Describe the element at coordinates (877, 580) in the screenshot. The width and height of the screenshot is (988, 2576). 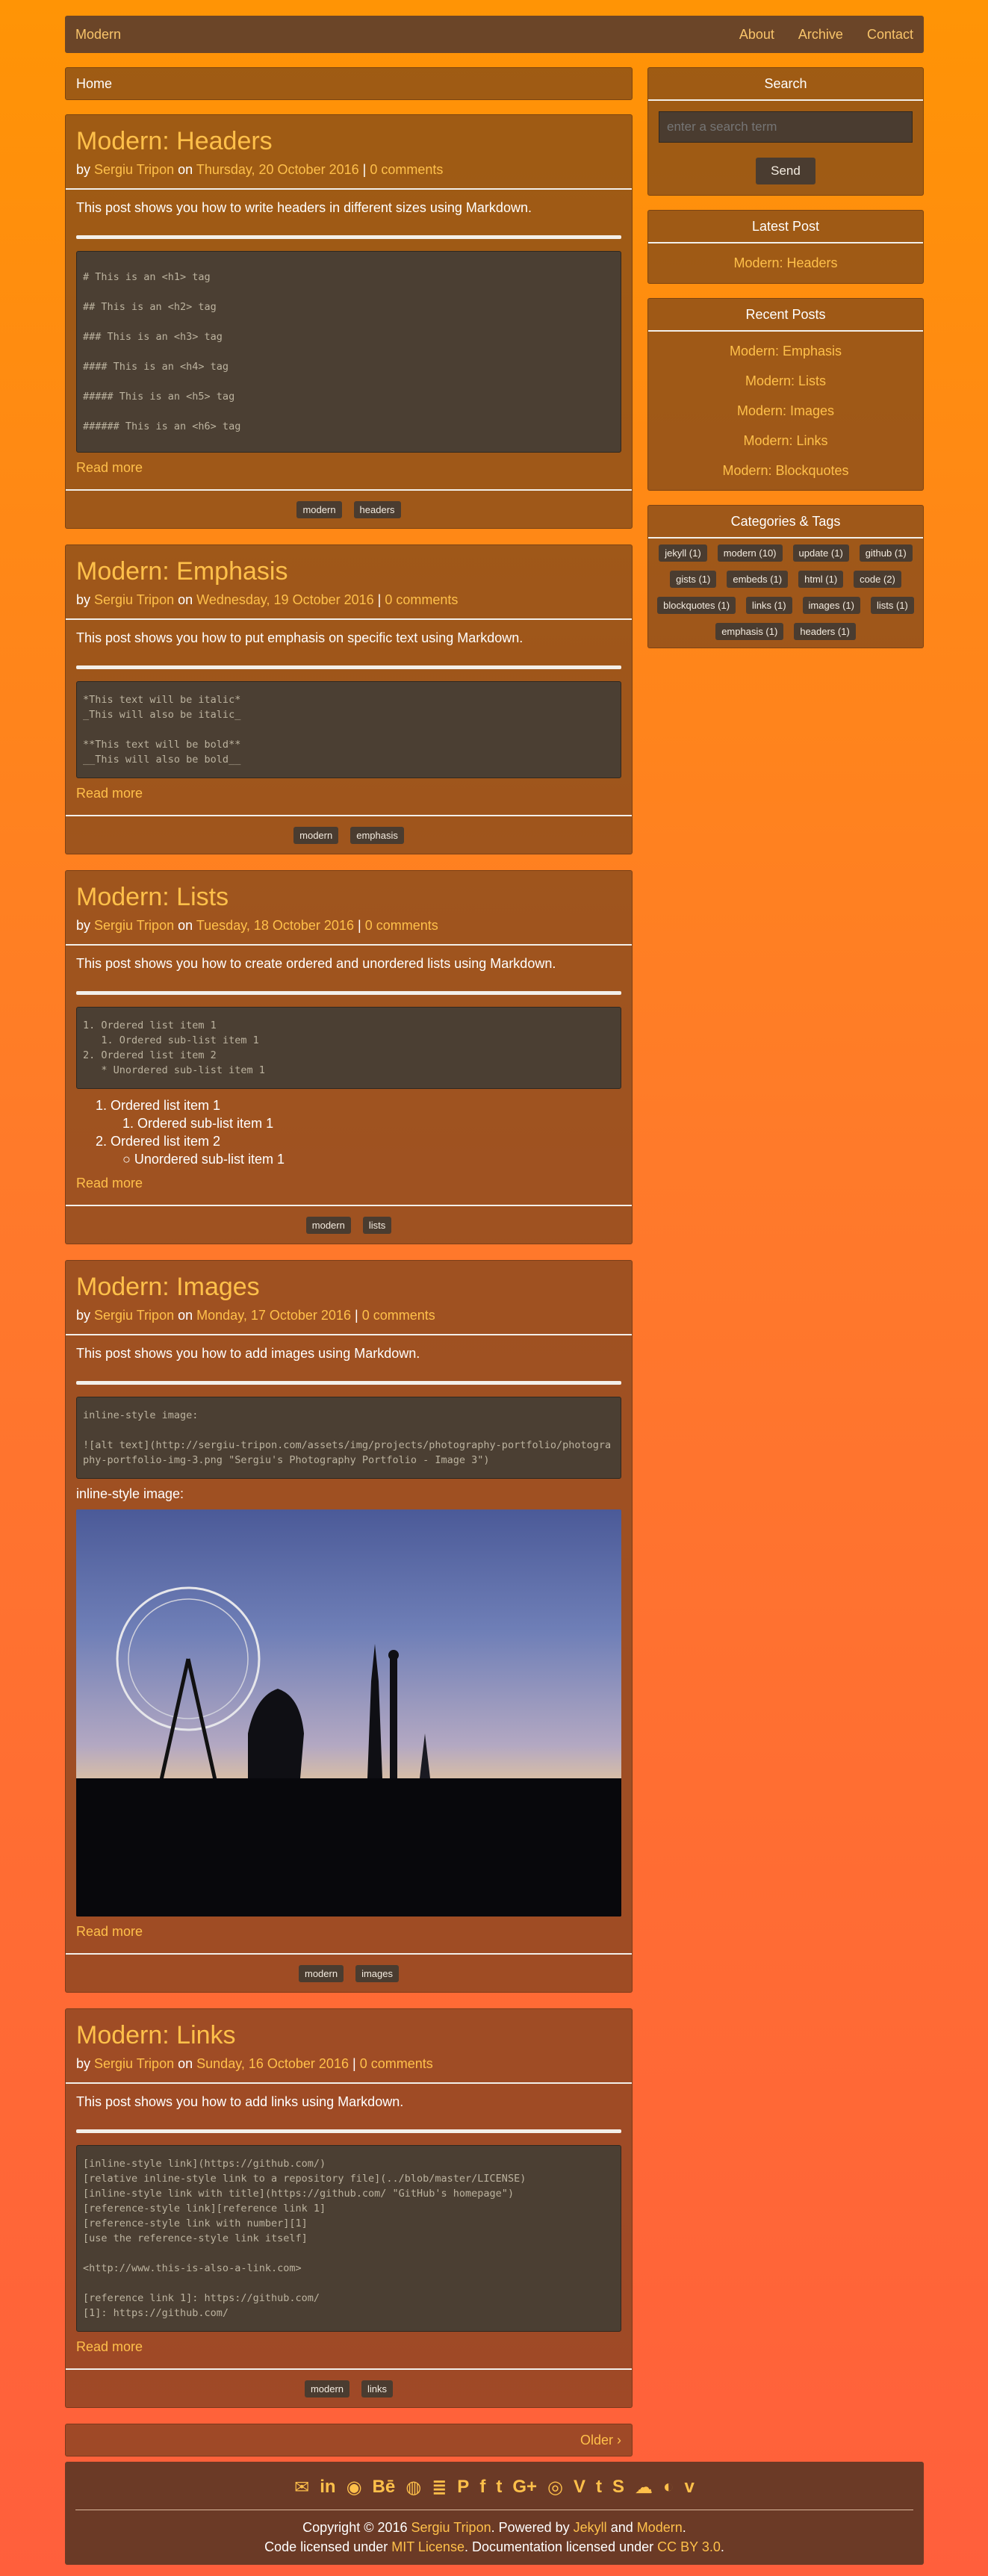
I see `category-tag: code (2)` at that location.